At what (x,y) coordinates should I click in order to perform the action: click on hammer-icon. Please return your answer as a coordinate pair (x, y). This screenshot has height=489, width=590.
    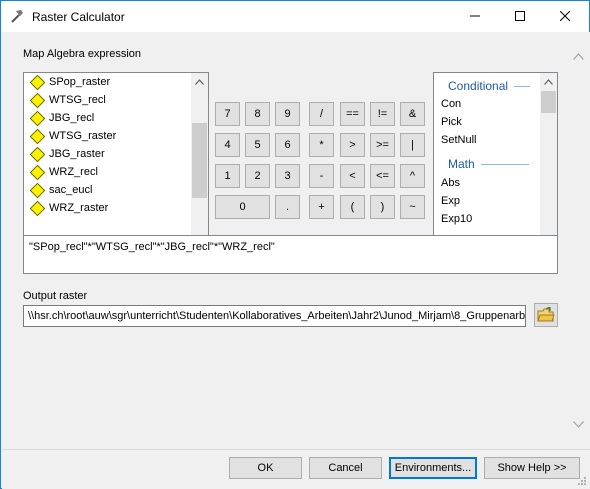
    Looking at the image, I should click on (17, 16).